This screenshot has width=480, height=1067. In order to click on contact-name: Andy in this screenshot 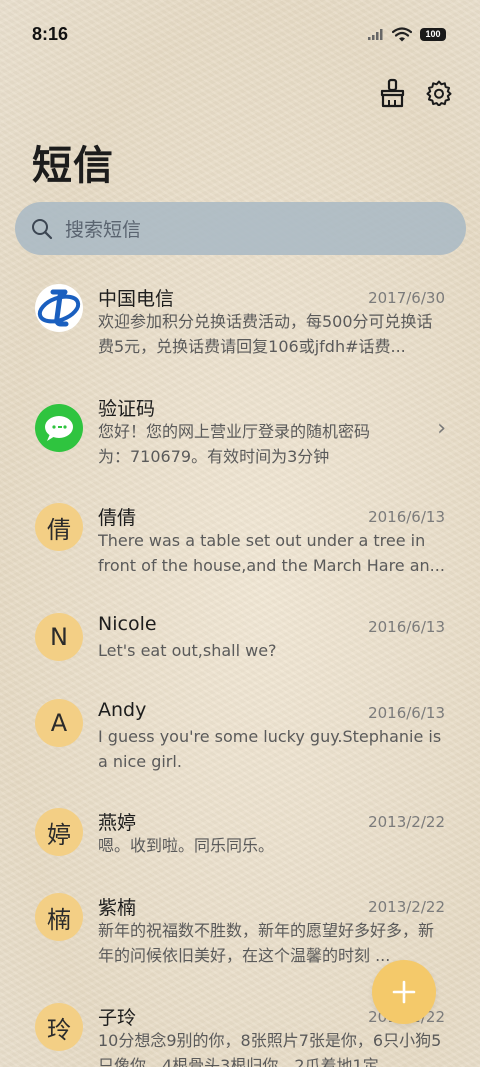, I will do `click(122, 710)`.